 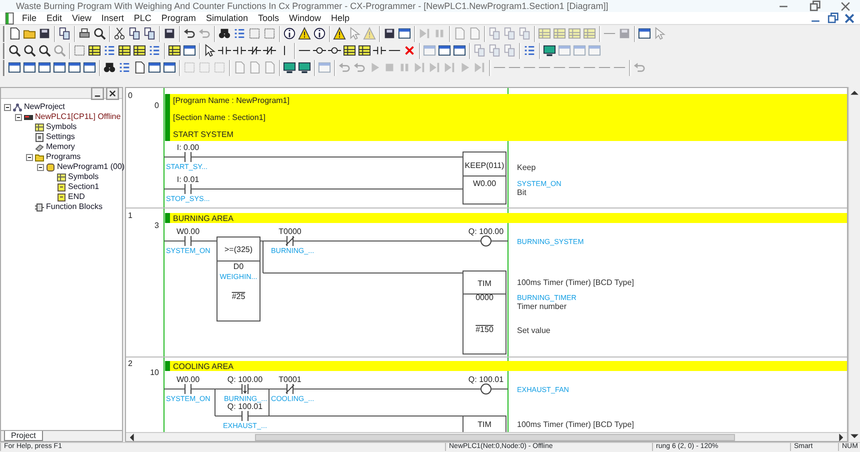 What do you see at coordinates (340, 18) in the screenshot?
I see `menu-item: Help` at bounding box center [340, 18].